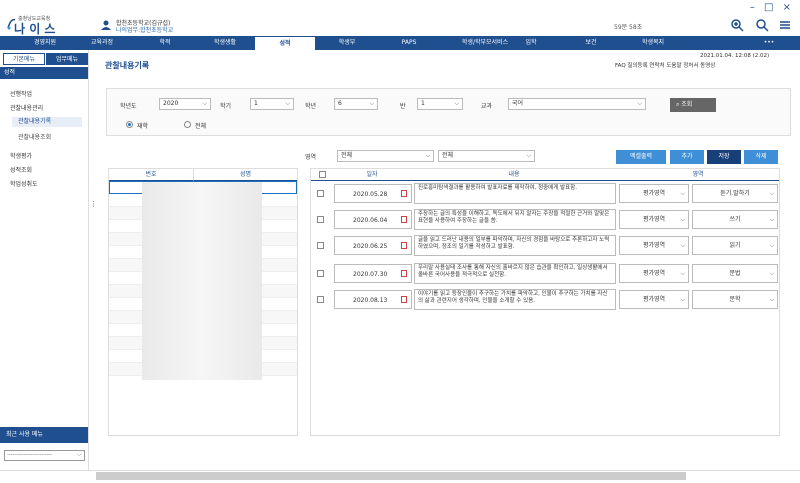 Image resolution: width=800 pixels, height=483 pixels. Describe the element at coordinates (285, 43) in the screenshot. I see `nav-item-grades: 성적` at that location.